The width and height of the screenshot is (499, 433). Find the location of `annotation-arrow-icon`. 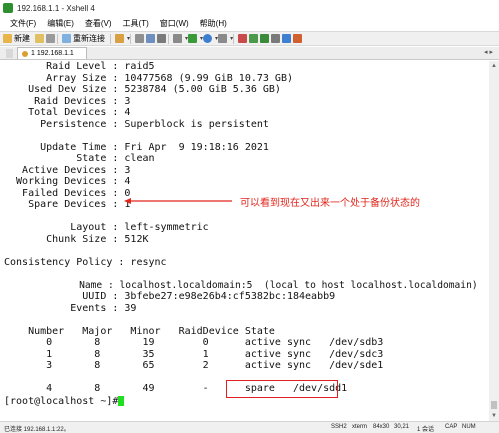

annotation-arrow-icon is located at coordinates (178, 201).